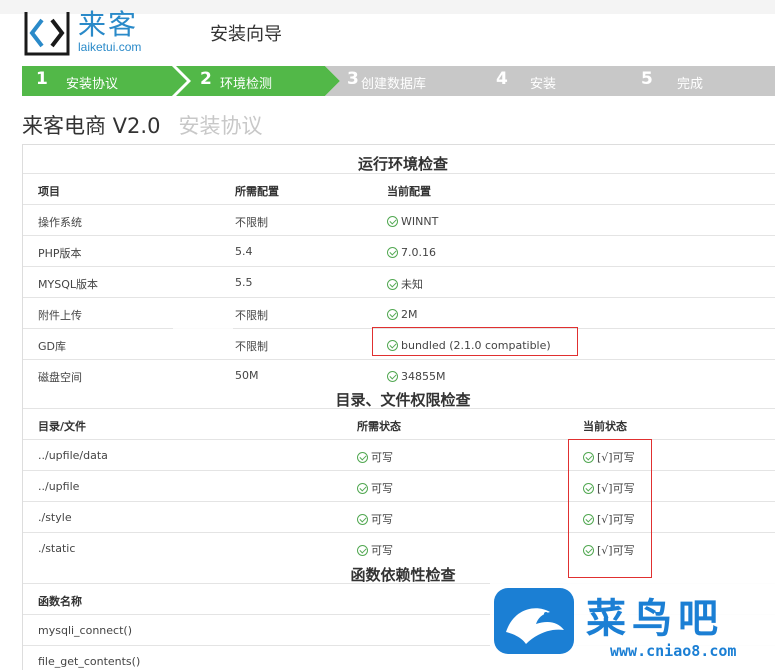 The width and height of the screenshot is (775, 670). I want to click on step-1-number: 1, so click(42, 79).